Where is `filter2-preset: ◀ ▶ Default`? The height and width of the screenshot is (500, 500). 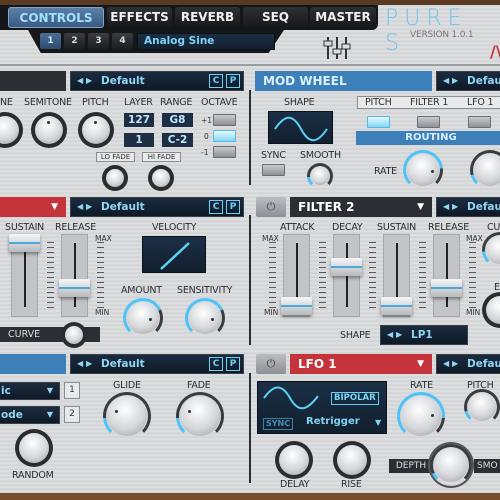
filter2-preset: ◀ ▶ Default is located at coordinates (468, 207).